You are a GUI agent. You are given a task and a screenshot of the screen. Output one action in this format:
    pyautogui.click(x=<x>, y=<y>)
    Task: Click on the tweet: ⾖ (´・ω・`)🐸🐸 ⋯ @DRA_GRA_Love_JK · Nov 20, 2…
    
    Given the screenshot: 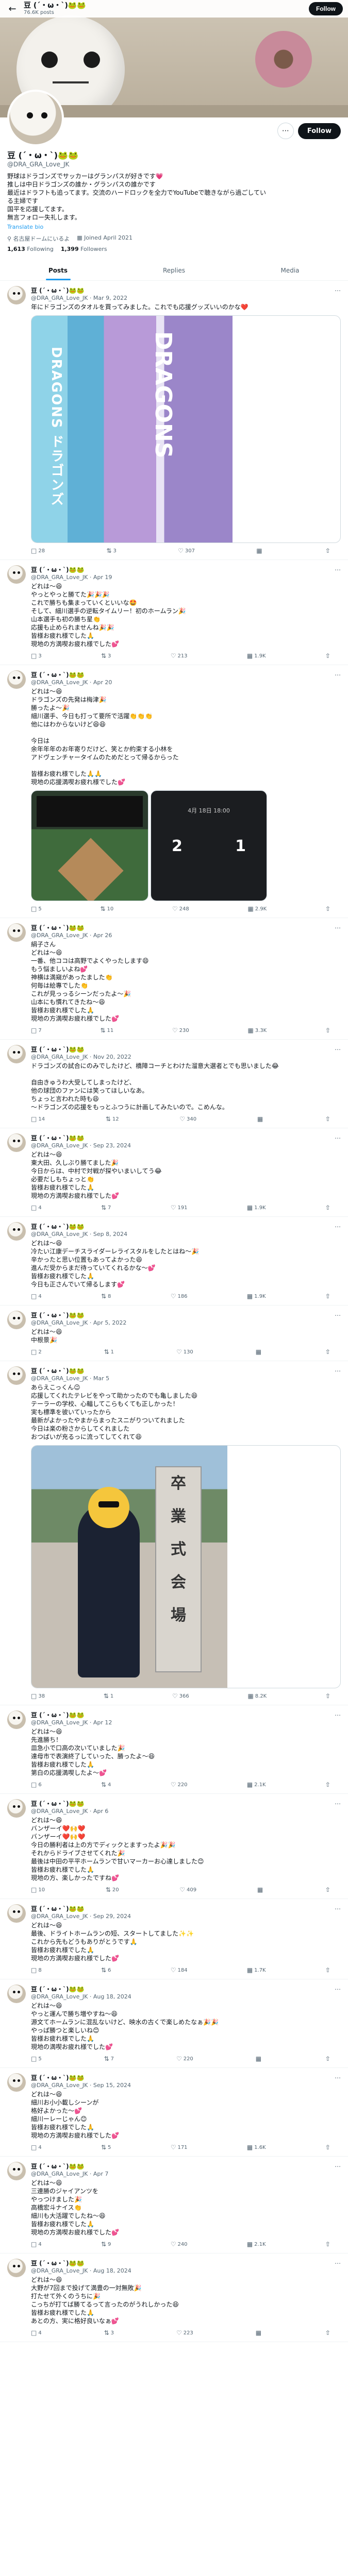 What is the action you would take?
    pyautogui.click(x=174, y=1084)
    